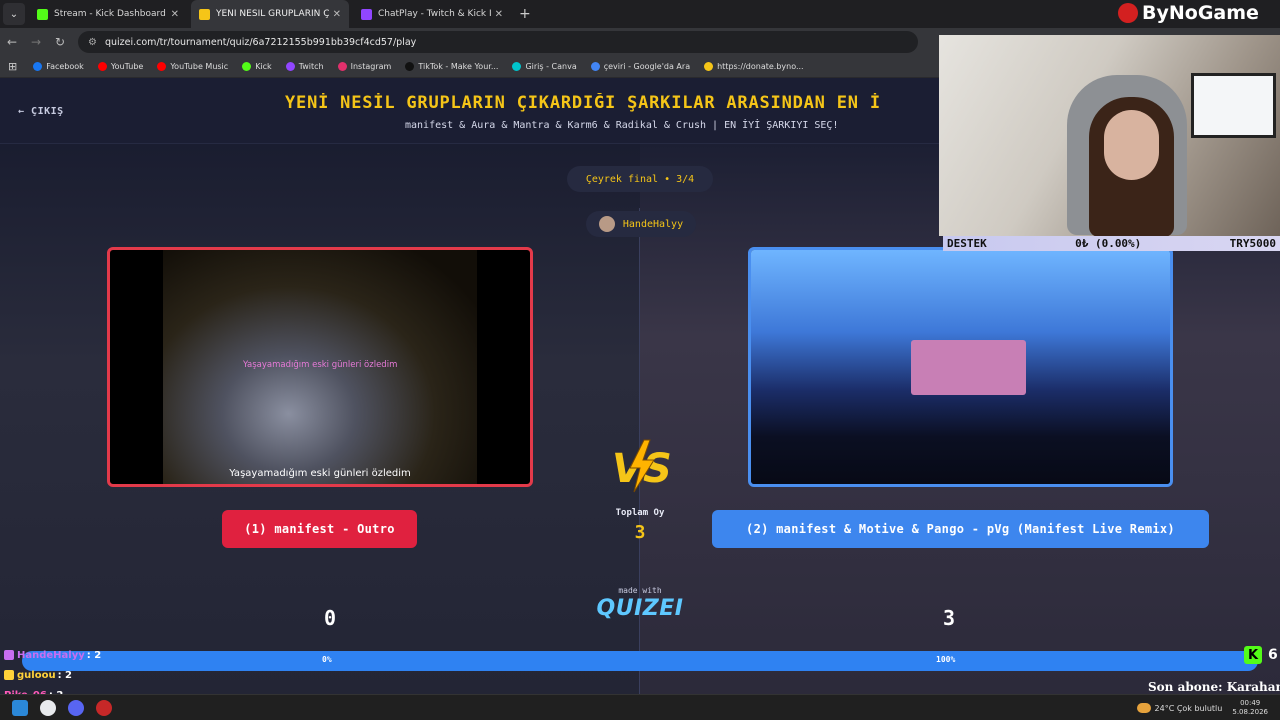  Describe the element at coordinates (641, 224) in the screenshot. I see `player-badge: HandeHalyy` at that location.